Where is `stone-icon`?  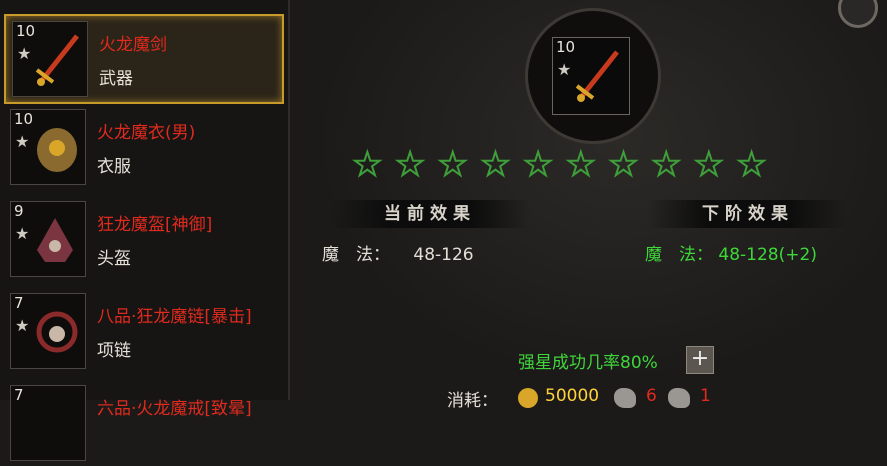 stone-icon is located at coordinates (679, 398).